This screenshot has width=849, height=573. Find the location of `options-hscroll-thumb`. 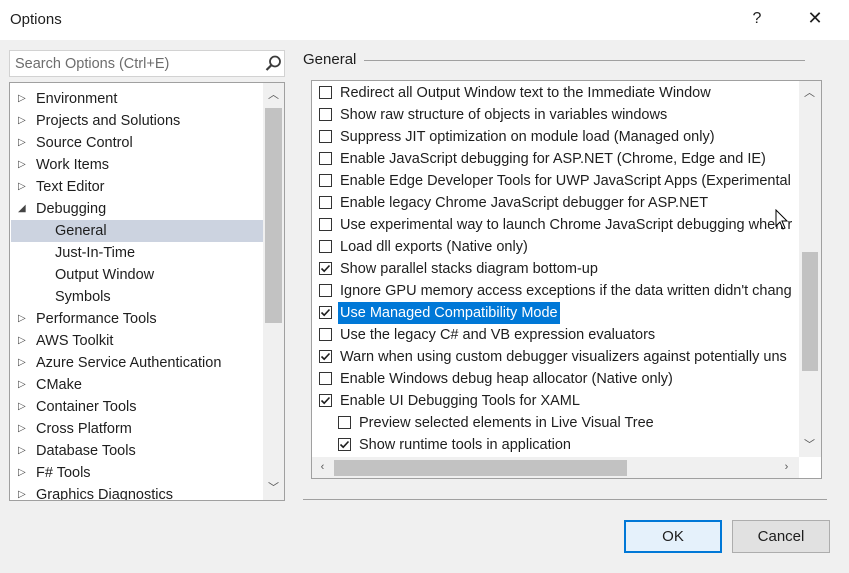

options-hscroll-thumb is located at coordinates (480, 468).